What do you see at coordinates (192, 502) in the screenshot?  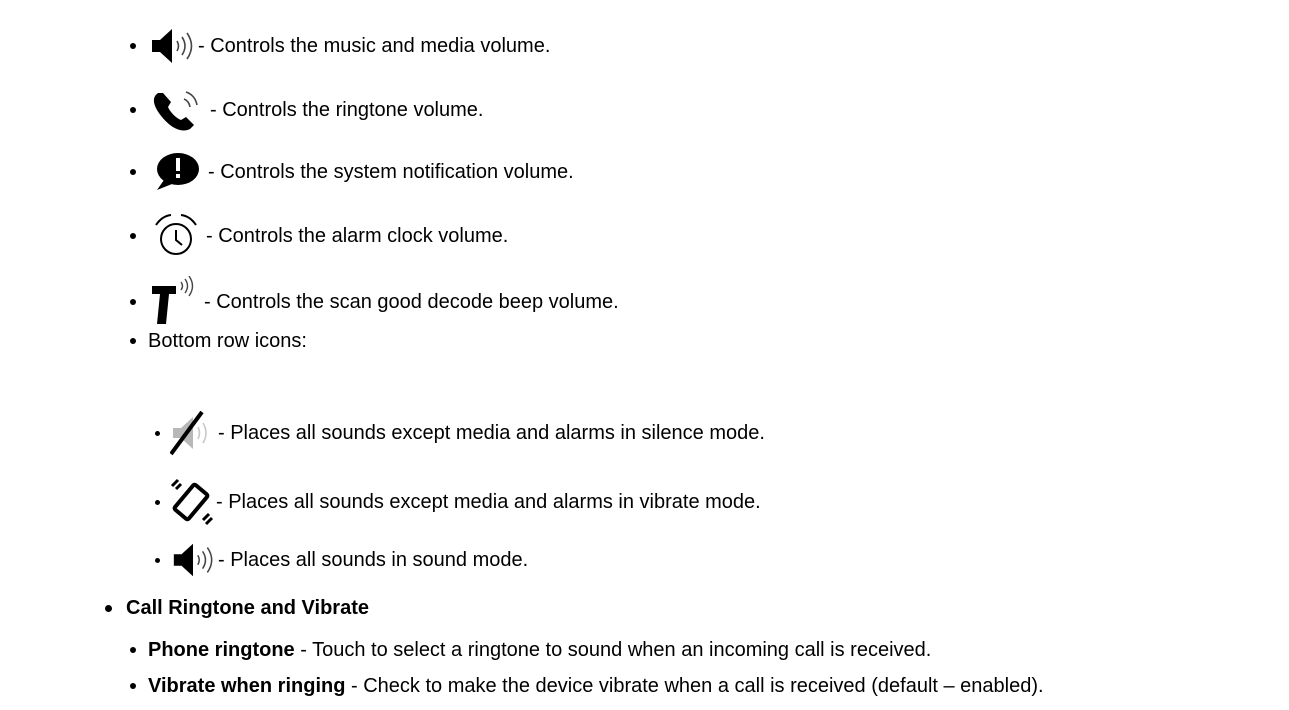 I see `vibrate-phone-icon` at bounding box center [192, 502].